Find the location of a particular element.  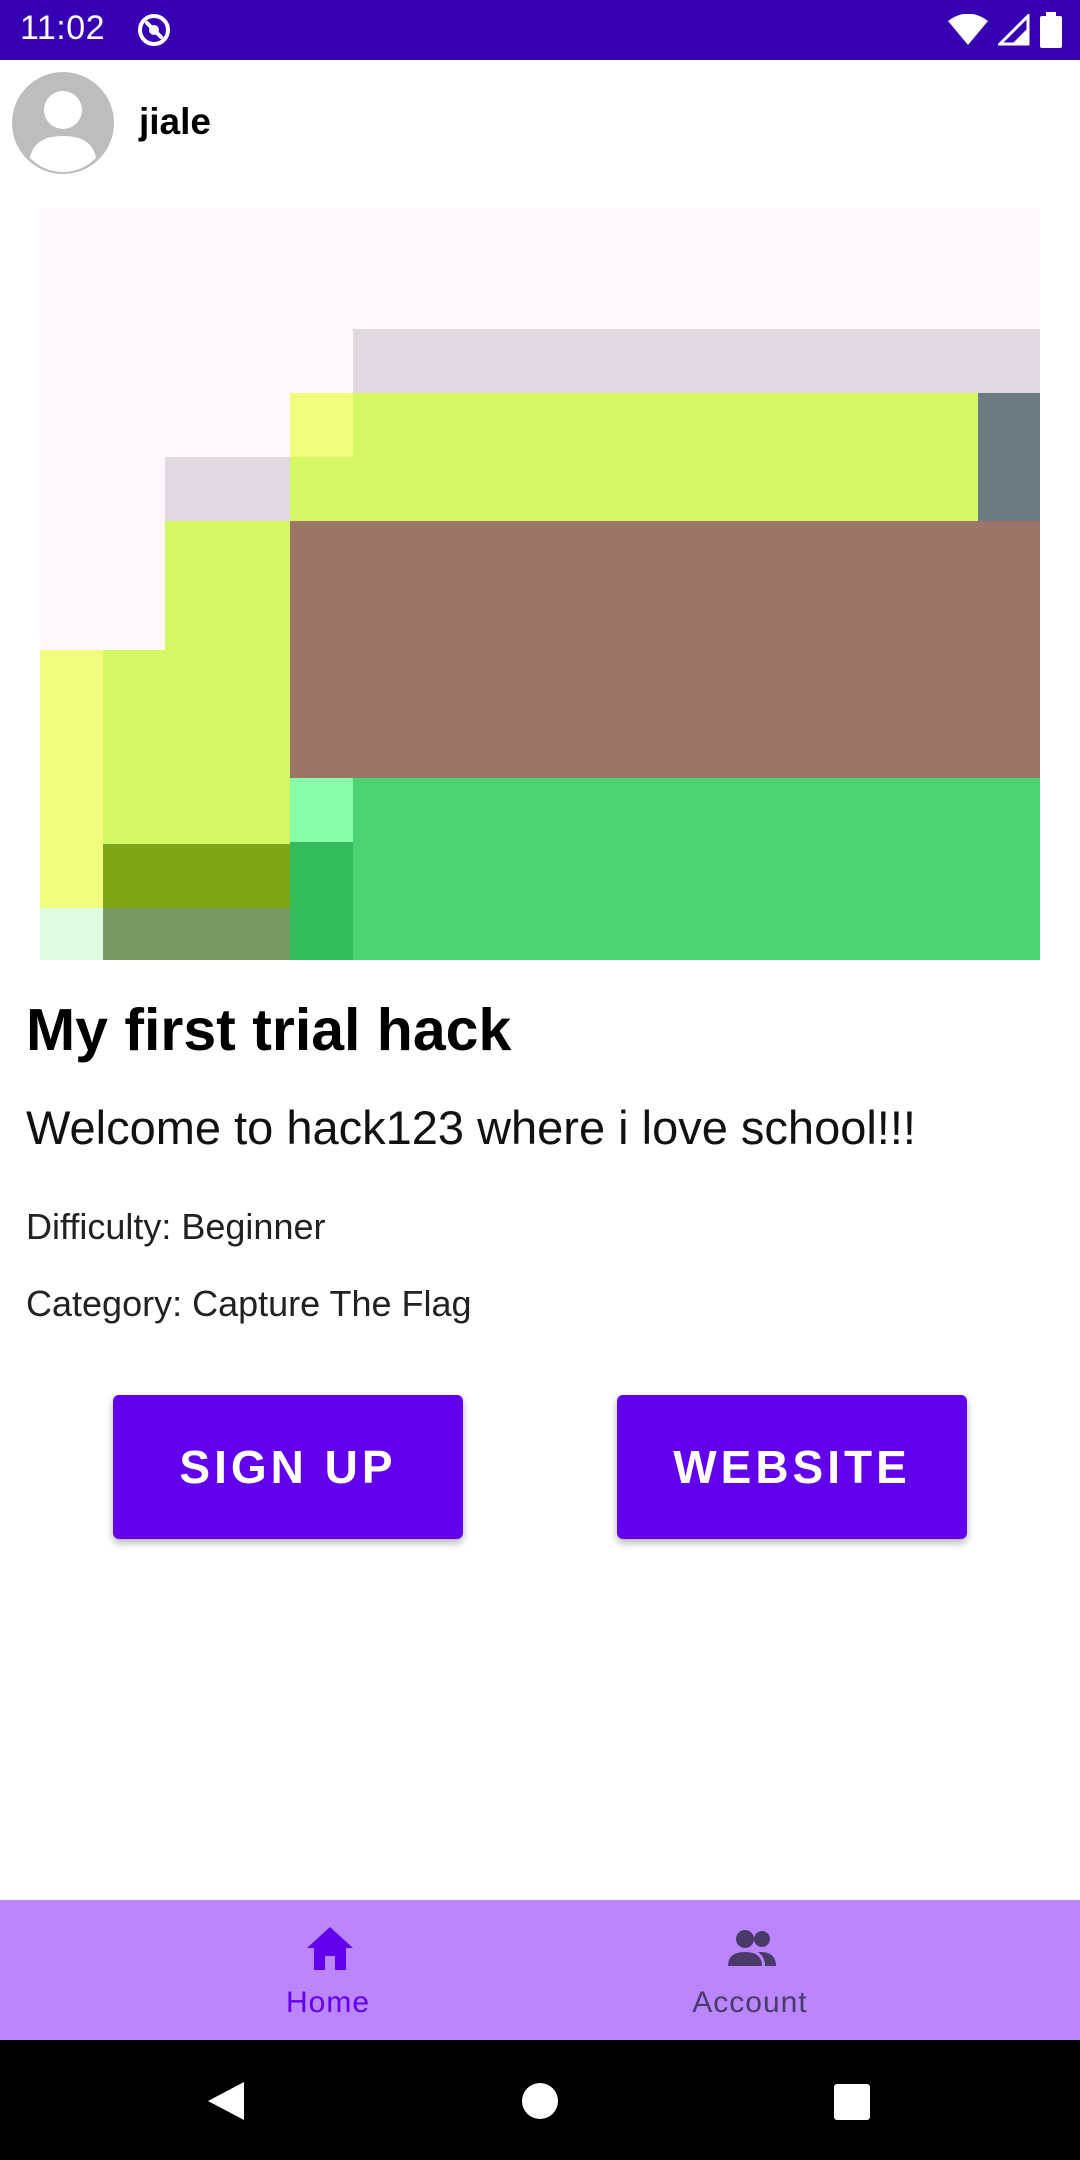

sign-up-button: SIGN UP is located at coordinates (288, 1467).